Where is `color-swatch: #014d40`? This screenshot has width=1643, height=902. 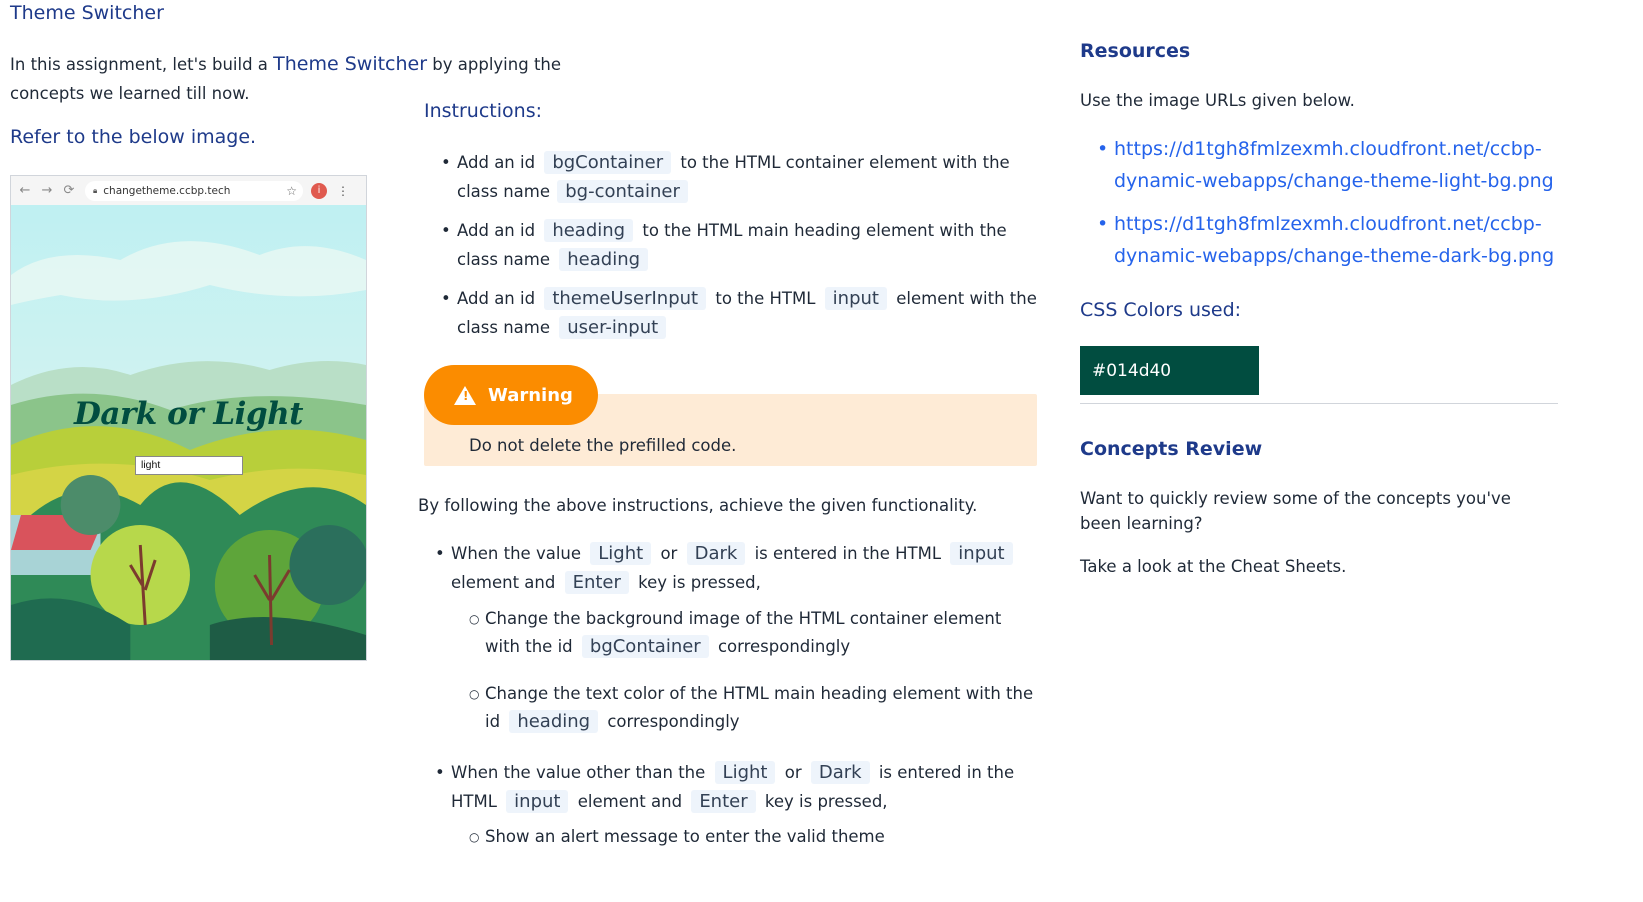 color-swatch: #014d40 is located at coordinates (1169, 370).